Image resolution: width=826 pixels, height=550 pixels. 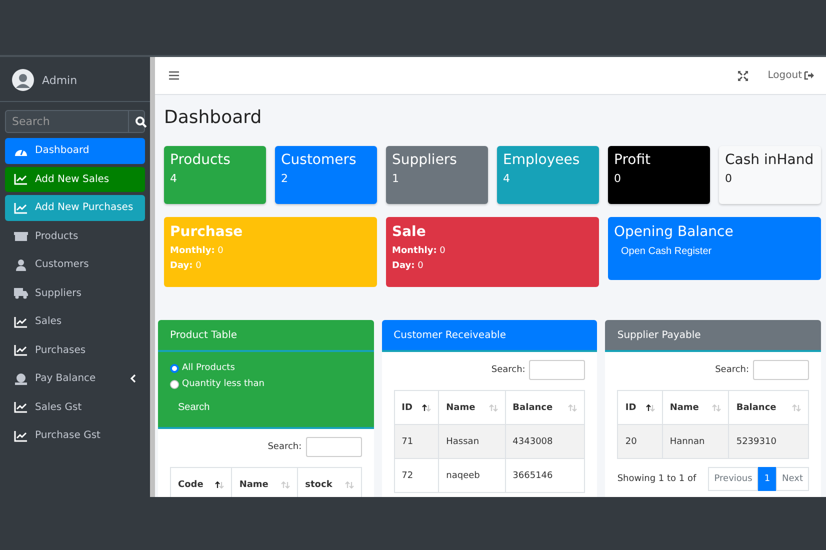 What do you see at coordinates (793, 479) in the screenshot?
I see `pagination-button: Next` at bounding box center [793, 479].